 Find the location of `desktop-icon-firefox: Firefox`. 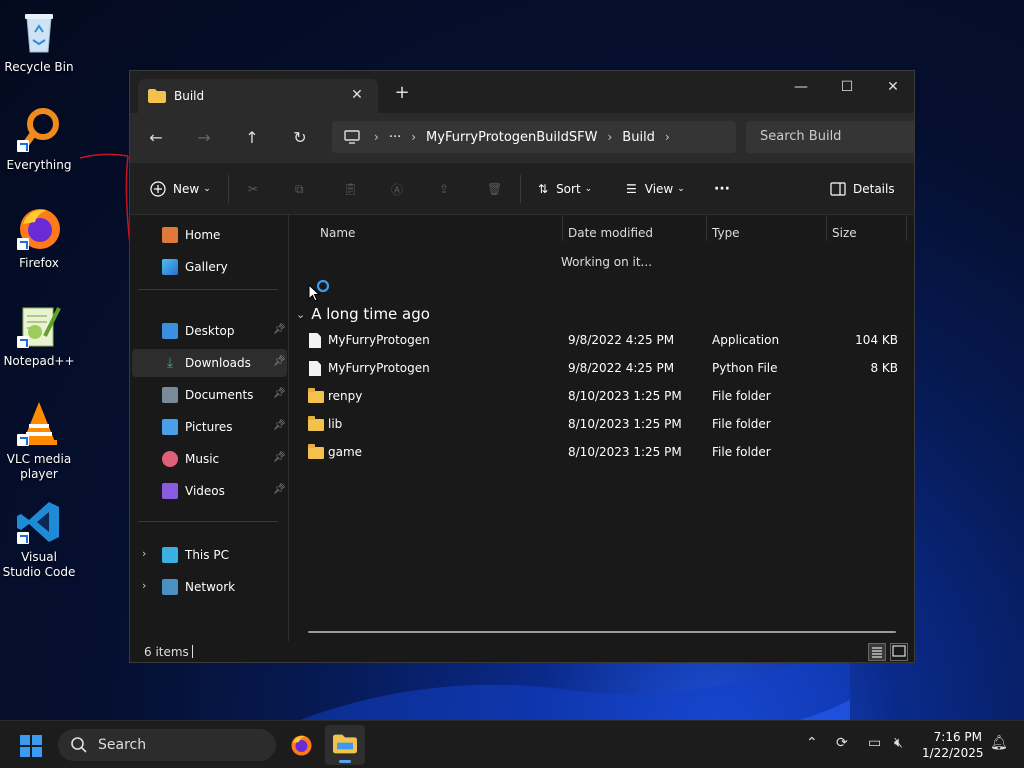

desktop-icon-firefox: Firefox is located at coordinates (39, 237).